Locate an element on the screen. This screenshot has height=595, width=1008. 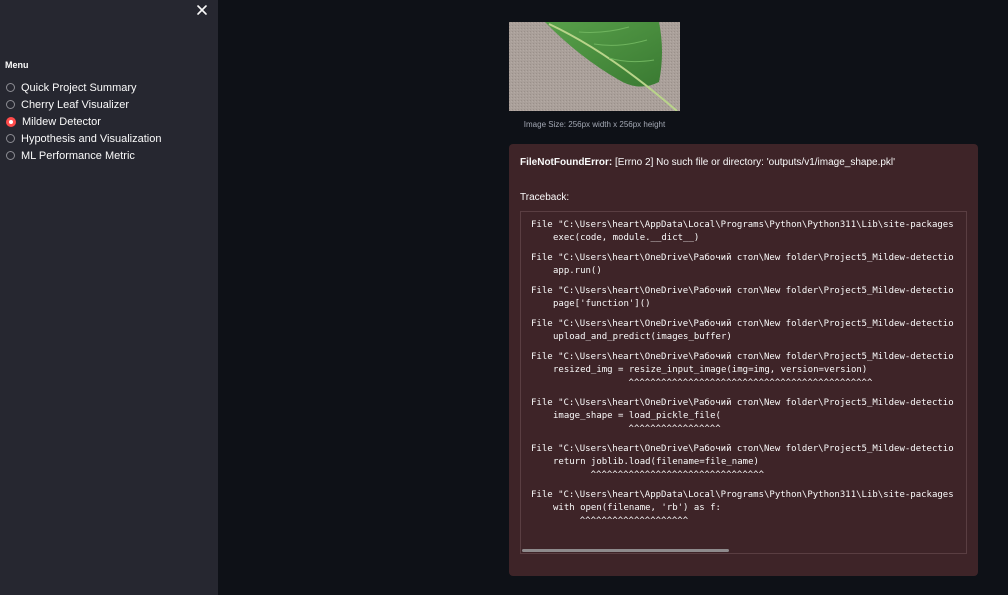
menu-item-ml-performance-metric: ML Performance Metric is located at coordinates (83, 155).